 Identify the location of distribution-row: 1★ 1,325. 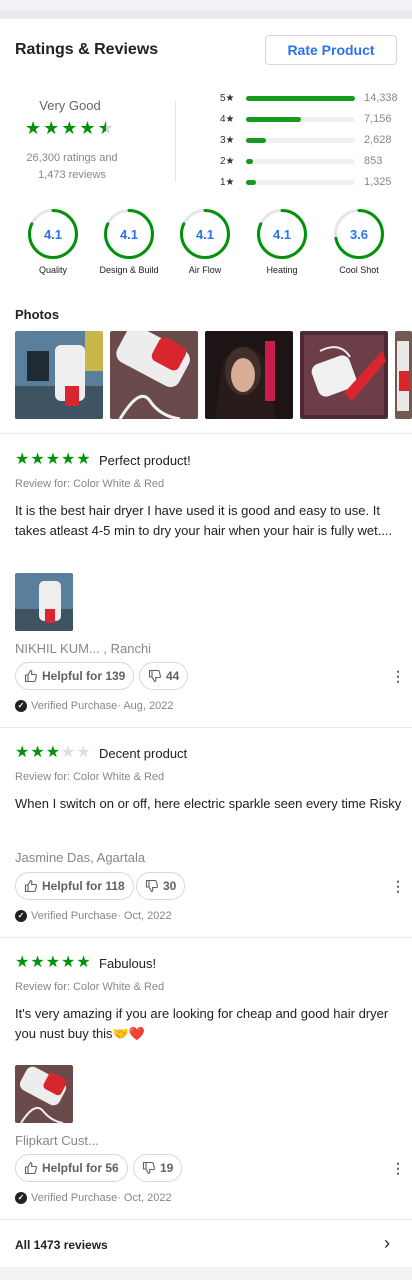
(306, 182).